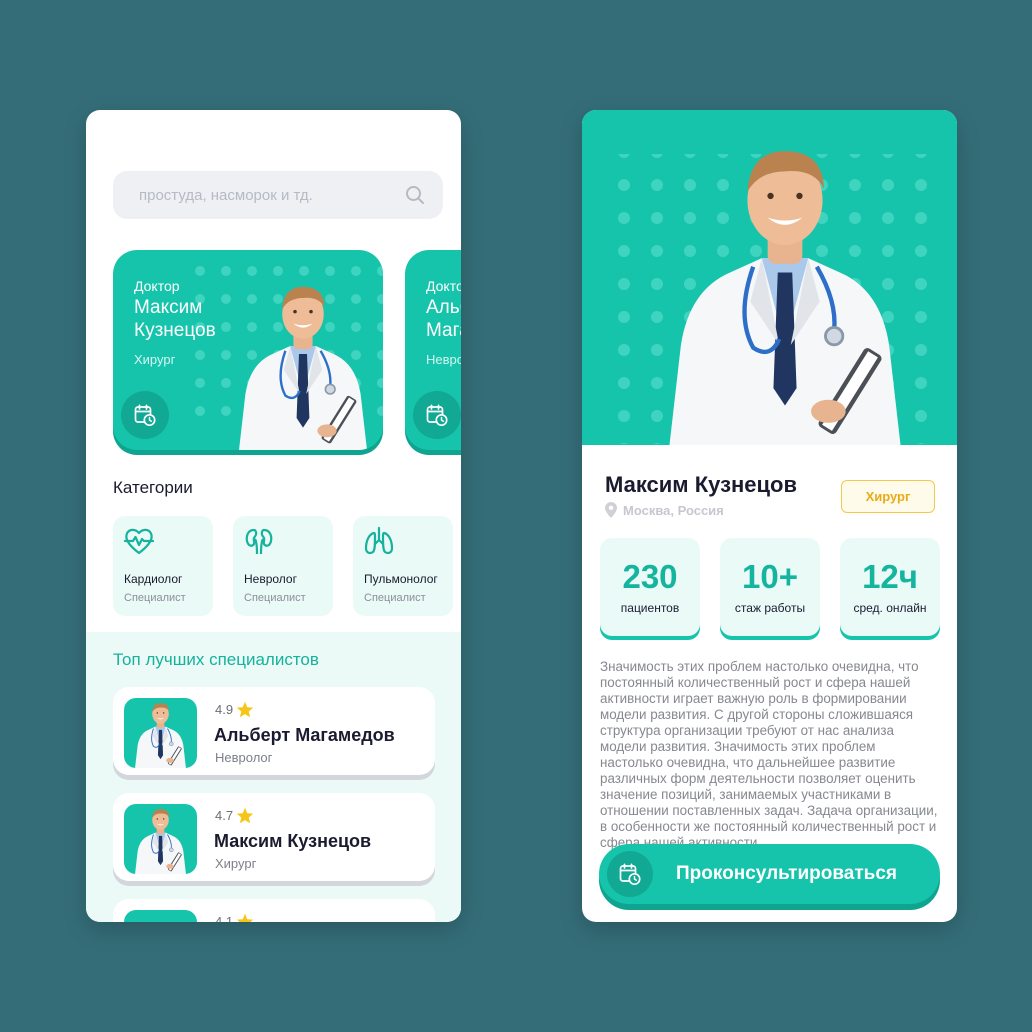 This screenshot has height=1032, width=1032. Describe the element at coordinates (163, 566) in the screenshot. I see `category-cardiologist: Кардиолог Специалист` at that location.